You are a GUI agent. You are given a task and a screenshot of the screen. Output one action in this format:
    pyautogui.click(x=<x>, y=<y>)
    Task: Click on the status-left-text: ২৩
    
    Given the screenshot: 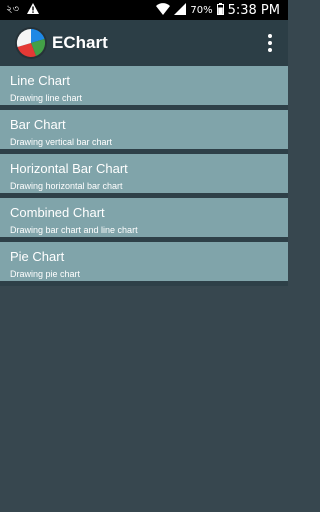 What is the action you would take?
    pyautogui.click(x=13, y=9)
    